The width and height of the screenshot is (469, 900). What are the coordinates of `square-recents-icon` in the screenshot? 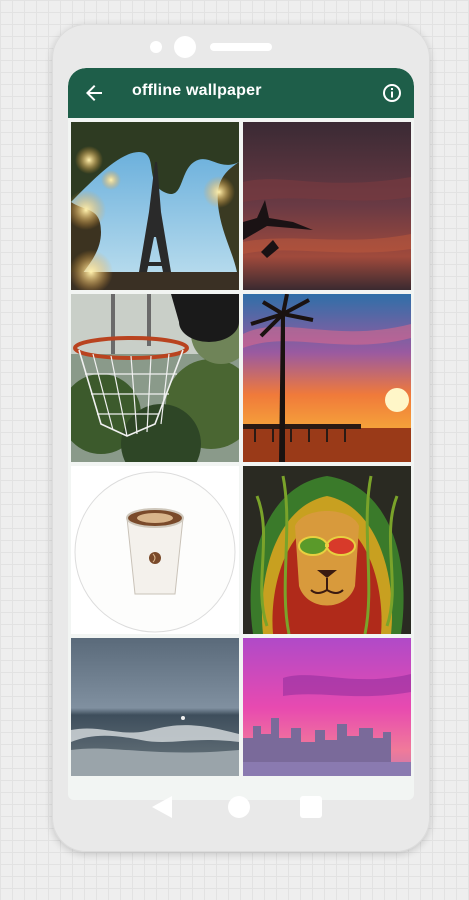 It's located at (311, 807).